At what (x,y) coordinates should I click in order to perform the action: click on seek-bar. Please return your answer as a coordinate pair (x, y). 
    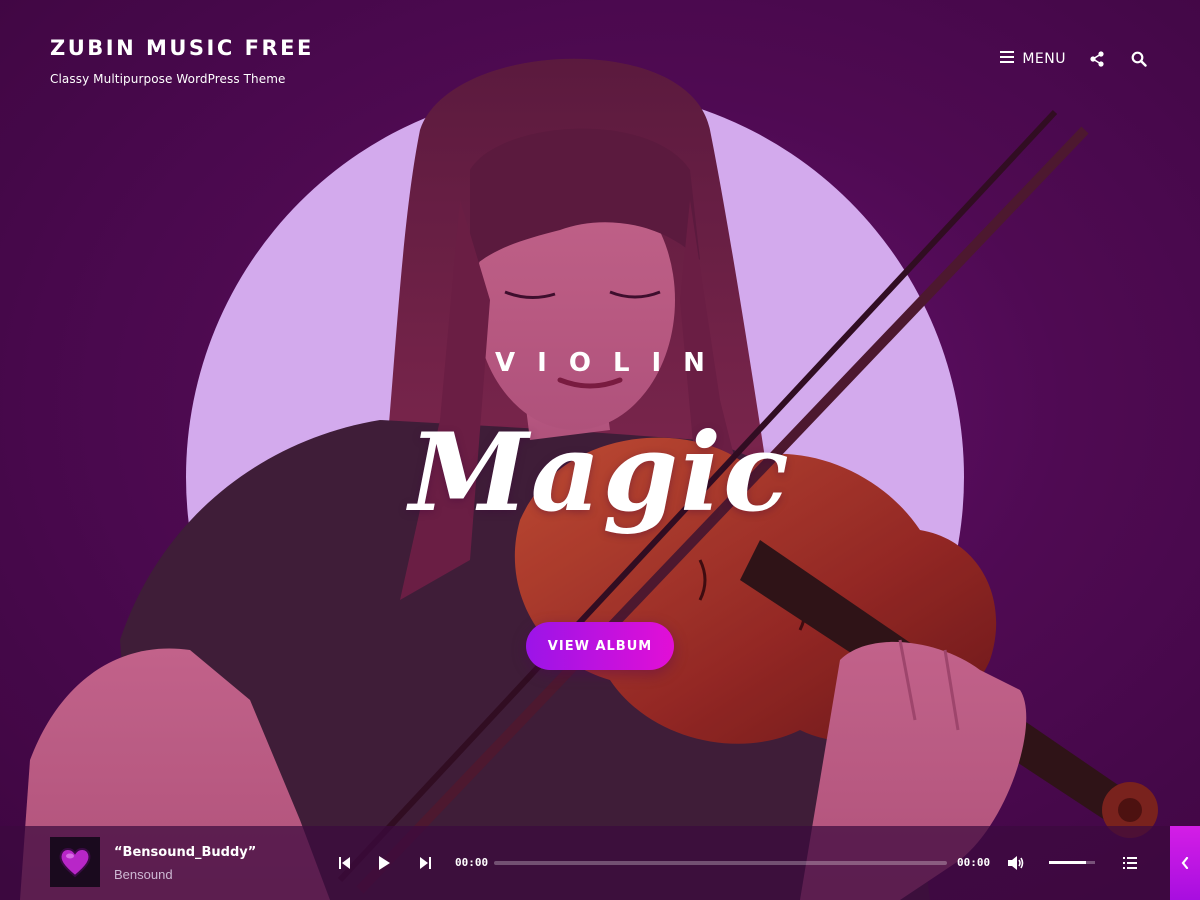
    Looking at the image, I should click on (720, 863).